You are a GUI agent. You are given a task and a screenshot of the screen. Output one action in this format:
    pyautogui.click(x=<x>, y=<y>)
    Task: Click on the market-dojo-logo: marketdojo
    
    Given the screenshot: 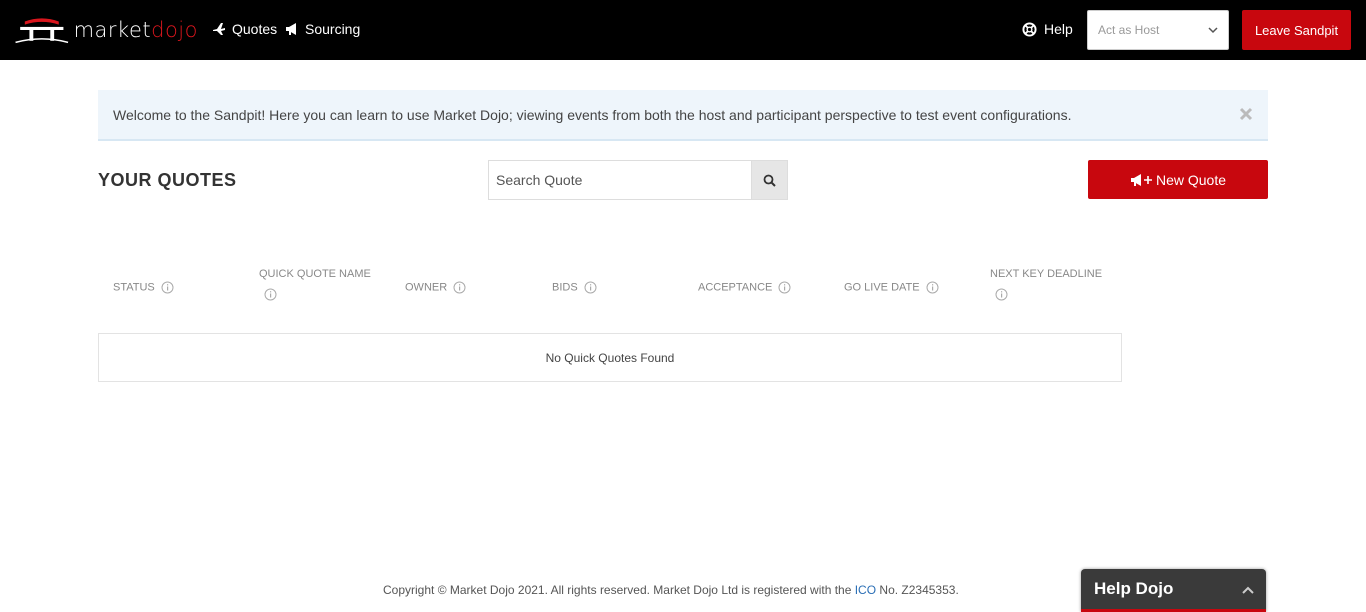 What is the action you would take?
    pyautogui.click(x=106, y=30)
    